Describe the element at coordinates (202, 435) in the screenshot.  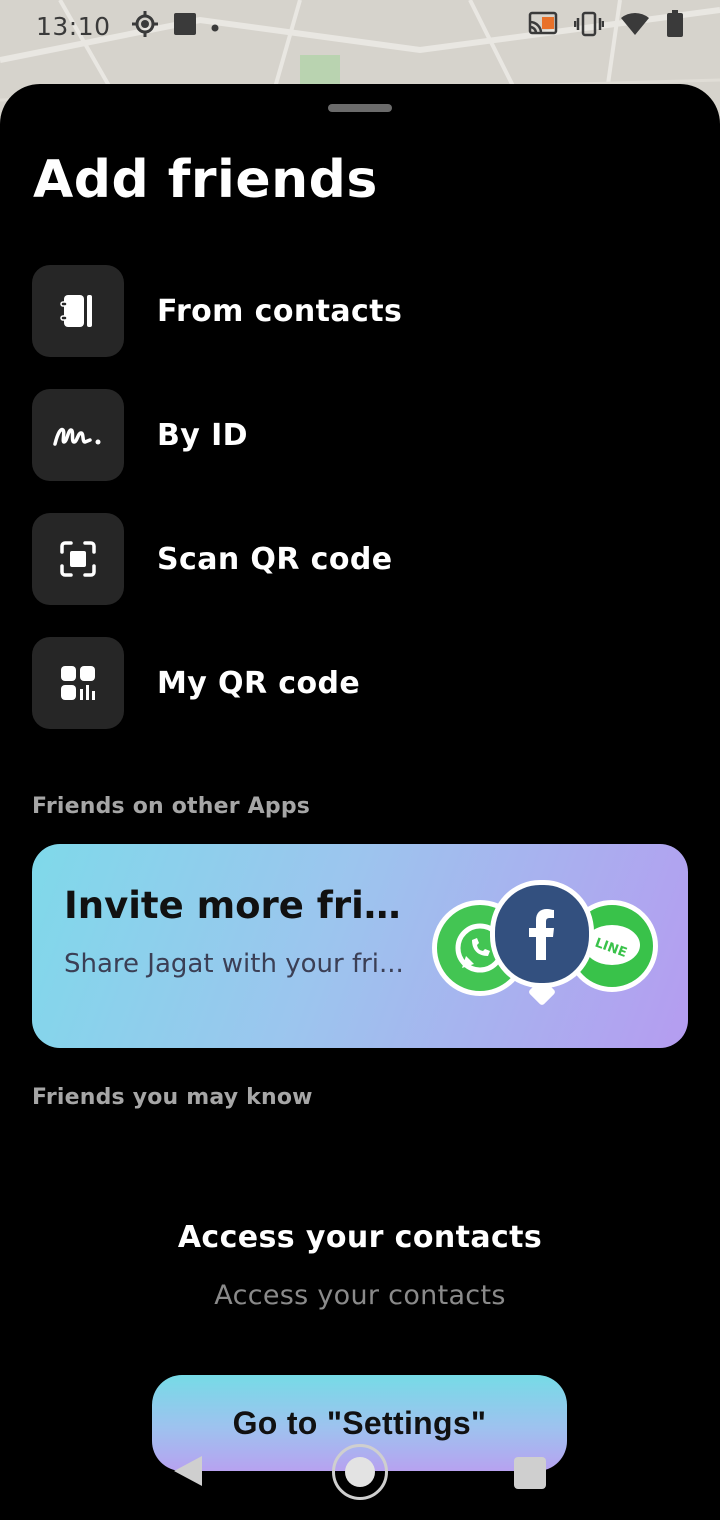
I see `option-label: By ID` at that location.